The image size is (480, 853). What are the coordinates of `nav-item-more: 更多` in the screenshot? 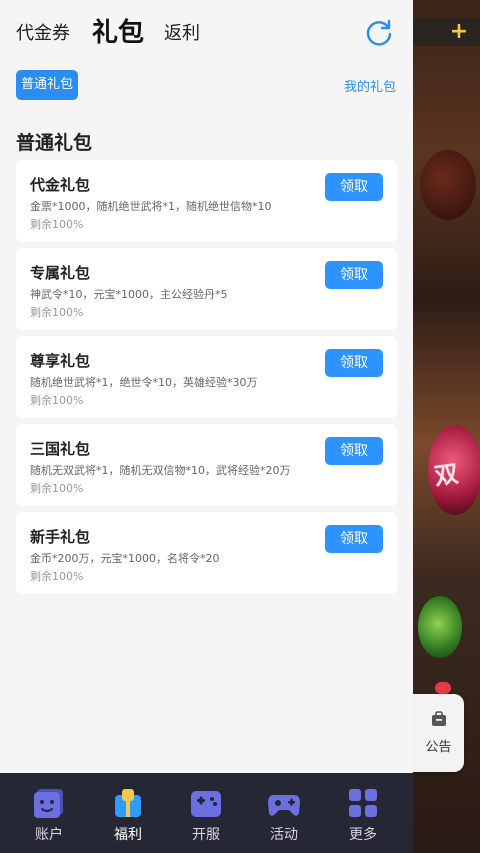 It's located at (363, 813).